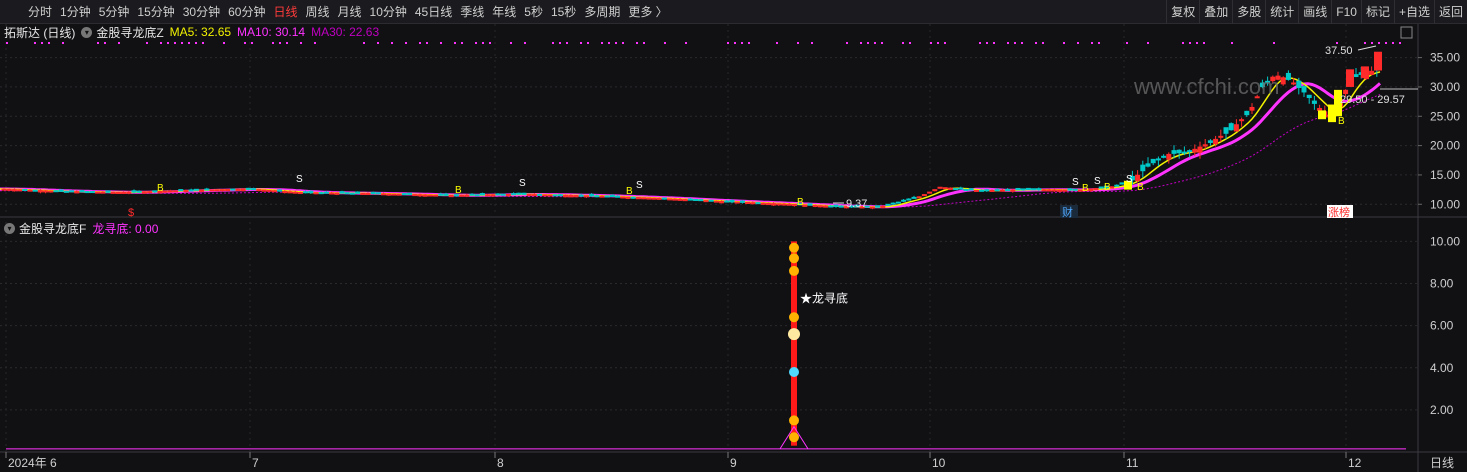 Image resolution: width=1467 pixels, height=472 pixels. I want to click on stock-title: 拓斯达 (日线), so click(39, 32).